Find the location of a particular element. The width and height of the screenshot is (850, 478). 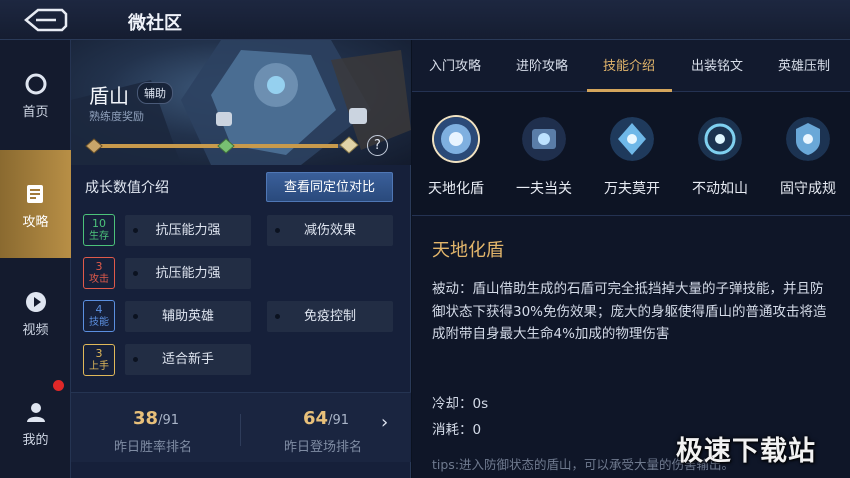

defense-skill-icon is located at coordinates (808, 139).